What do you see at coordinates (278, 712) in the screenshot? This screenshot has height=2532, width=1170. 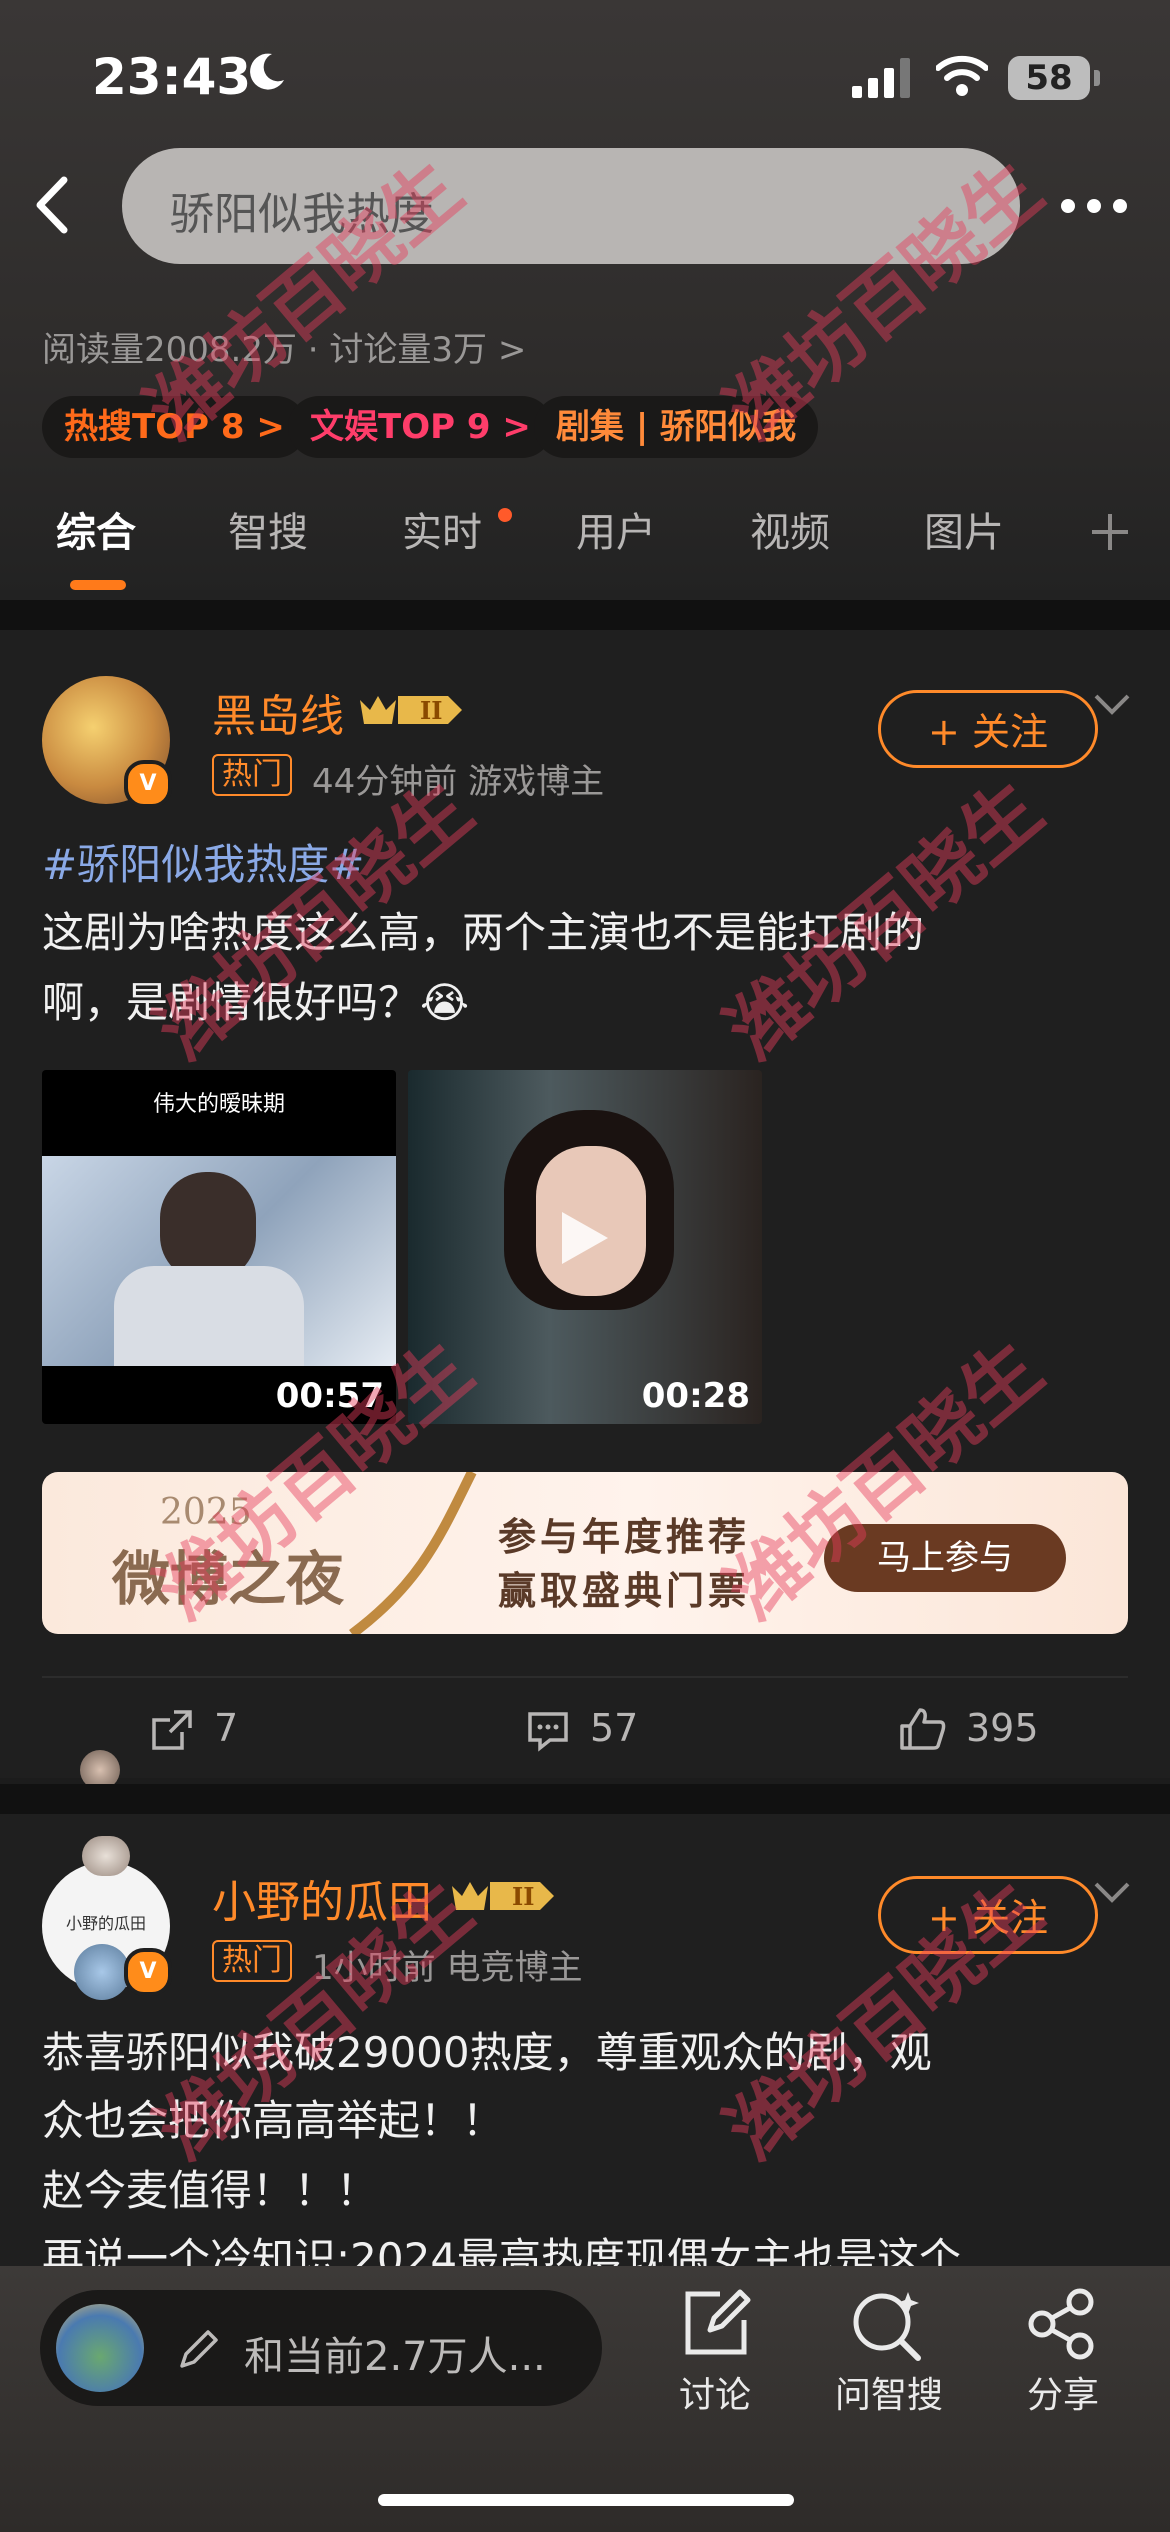 I see `username: 黑岛线` at bounding box center [278, 712].